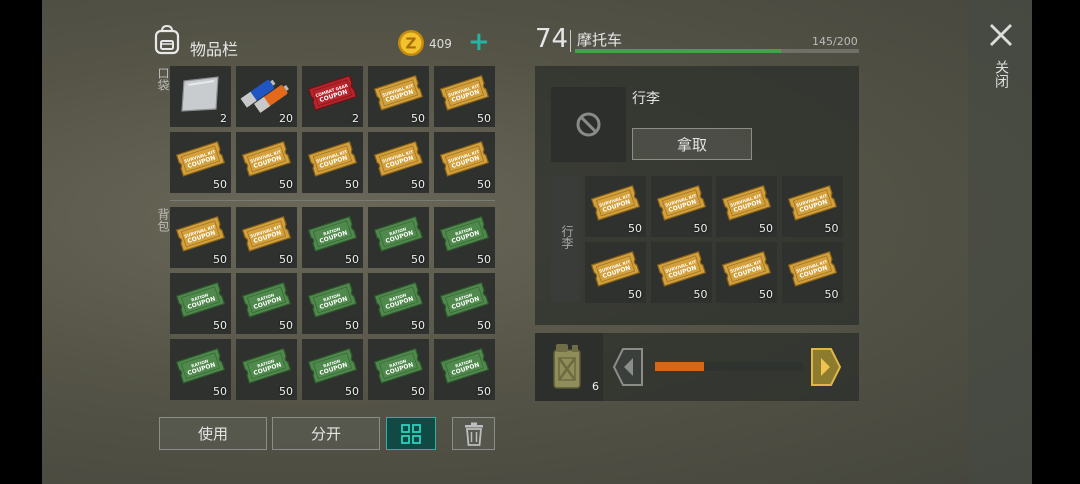 The height and width of the screenshot is (484, 1080). I want to click on coin-count: 409, so click(440, 44).